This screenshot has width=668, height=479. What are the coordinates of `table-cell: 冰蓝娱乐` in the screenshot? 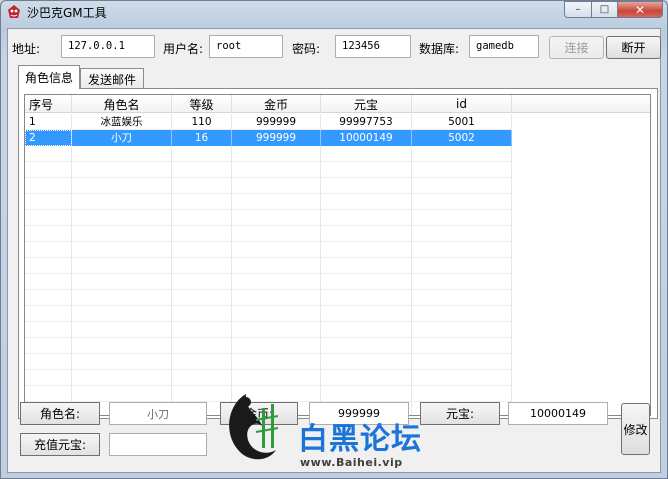 It's located at (122, 122).